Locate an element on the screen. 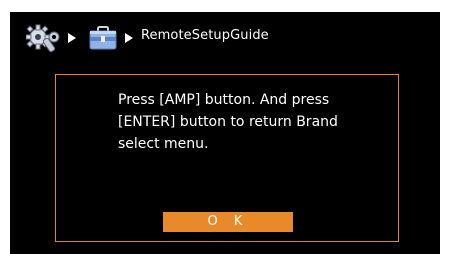  toolbox-icon is located at coordinates (103, 38).